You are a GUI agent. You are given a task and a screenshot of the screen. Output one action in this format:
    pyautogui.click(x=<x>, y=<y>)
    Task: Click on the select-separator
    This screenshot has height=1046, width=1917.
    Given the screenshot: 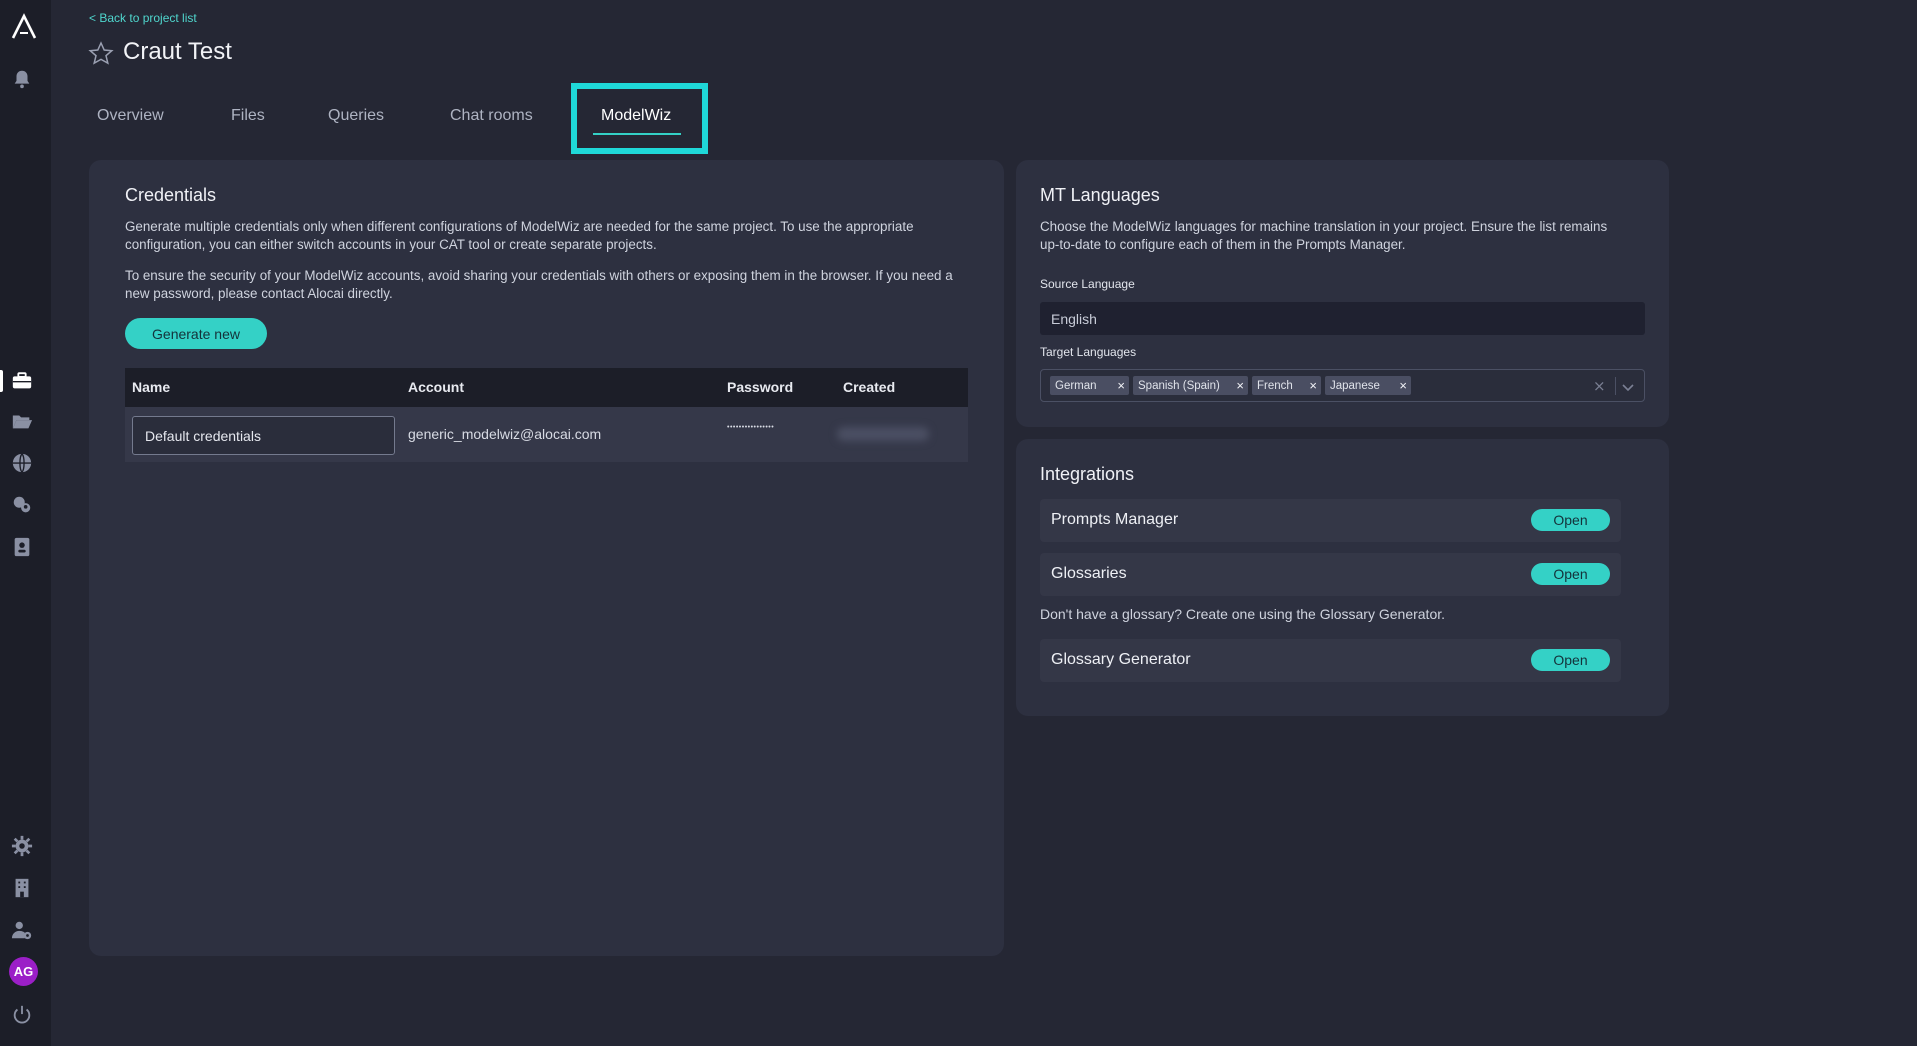 What is the action you would take?
    pyautogui.click(x=1615, y=386)
    